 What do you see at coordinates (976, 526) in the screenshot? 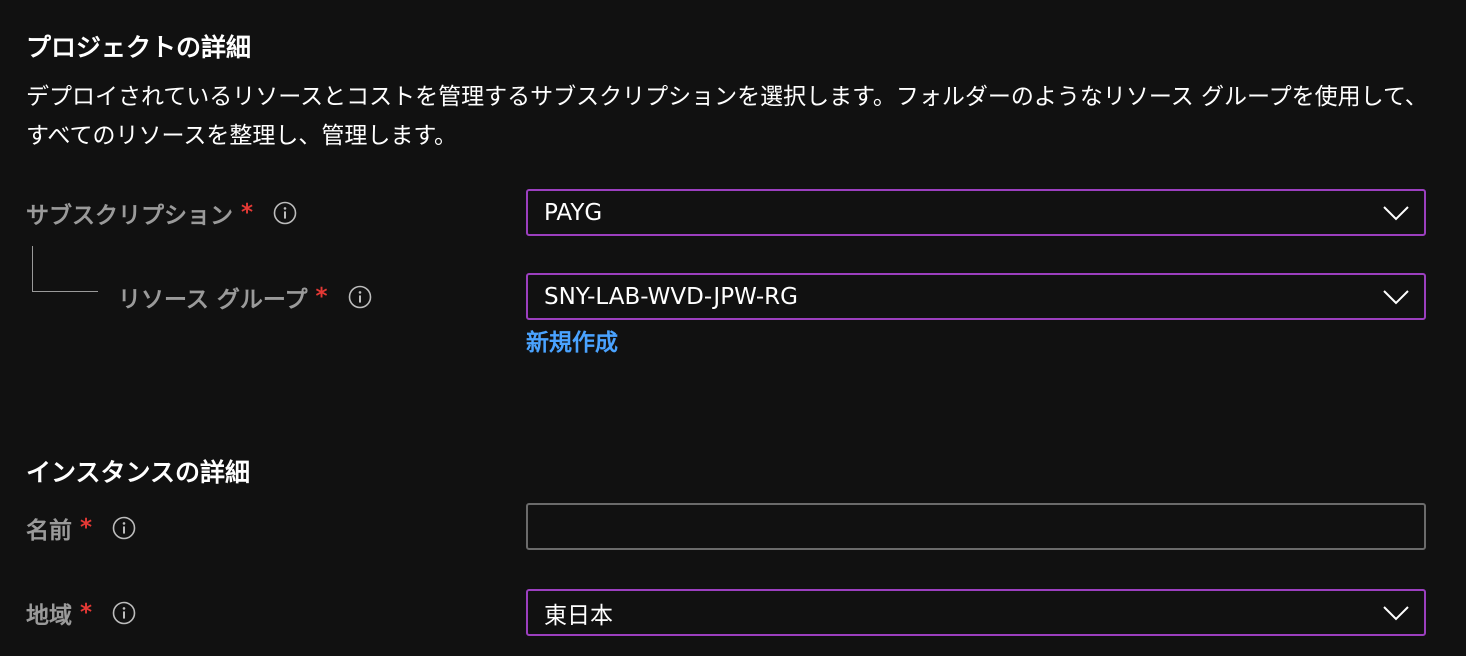
I see `name-input` at bounding box center [976, 526].